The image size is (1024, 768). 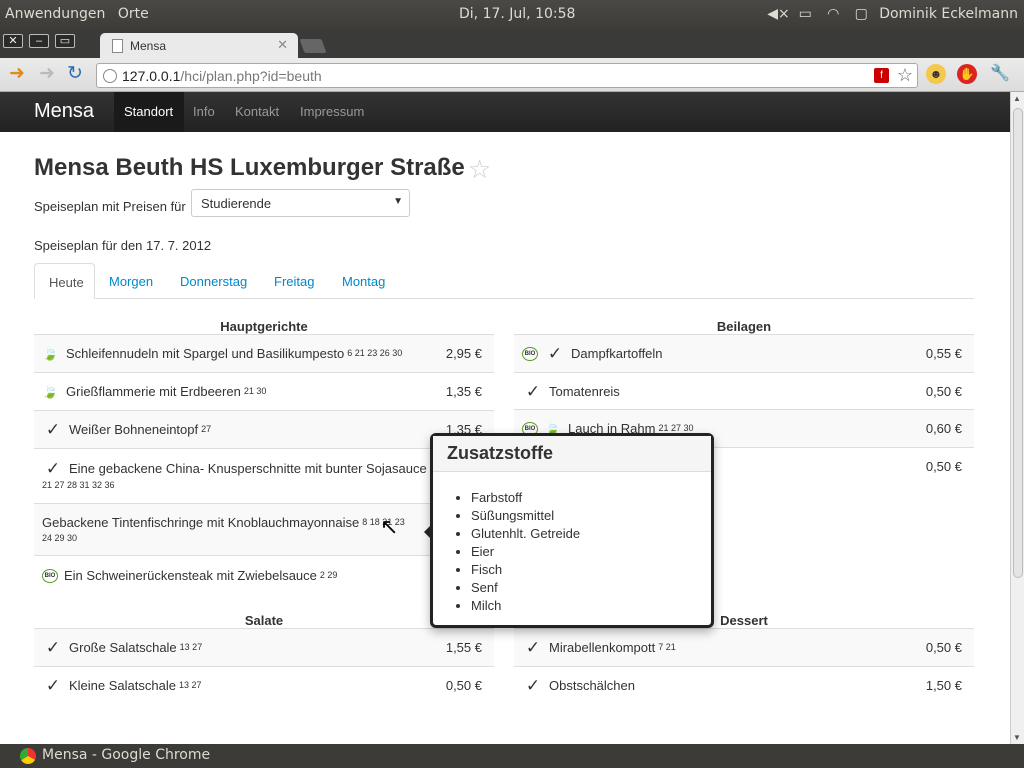 I want to click on list-item: Süßungsmittel, so click(x=591, y=516).